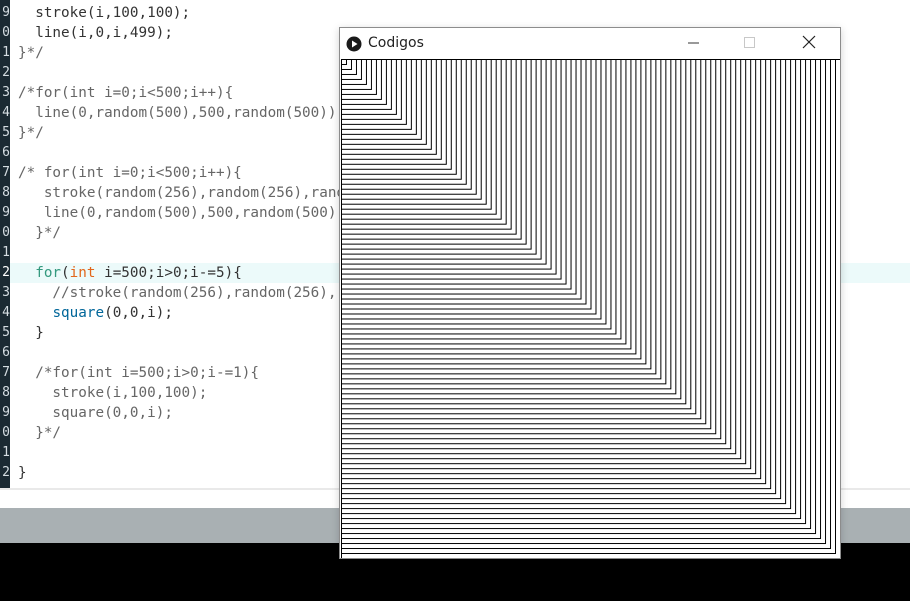 The width and height of the screenshot is (910, 601). Describe the element at coordinates (138, 313) in the screenshot. I see `code-token-plain: (0,0,i);` at that location.